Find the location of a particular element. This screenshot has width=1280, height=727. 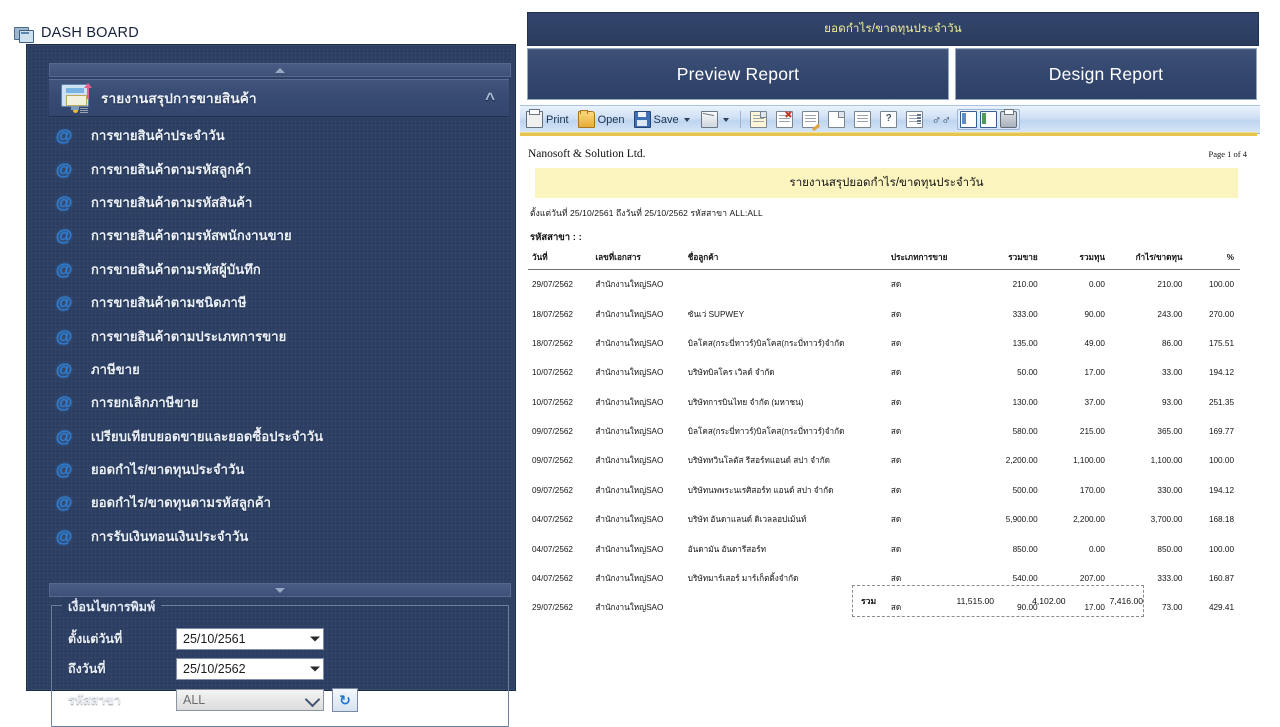

toolbar-page-layout-button is located at coordinates (914, 119).